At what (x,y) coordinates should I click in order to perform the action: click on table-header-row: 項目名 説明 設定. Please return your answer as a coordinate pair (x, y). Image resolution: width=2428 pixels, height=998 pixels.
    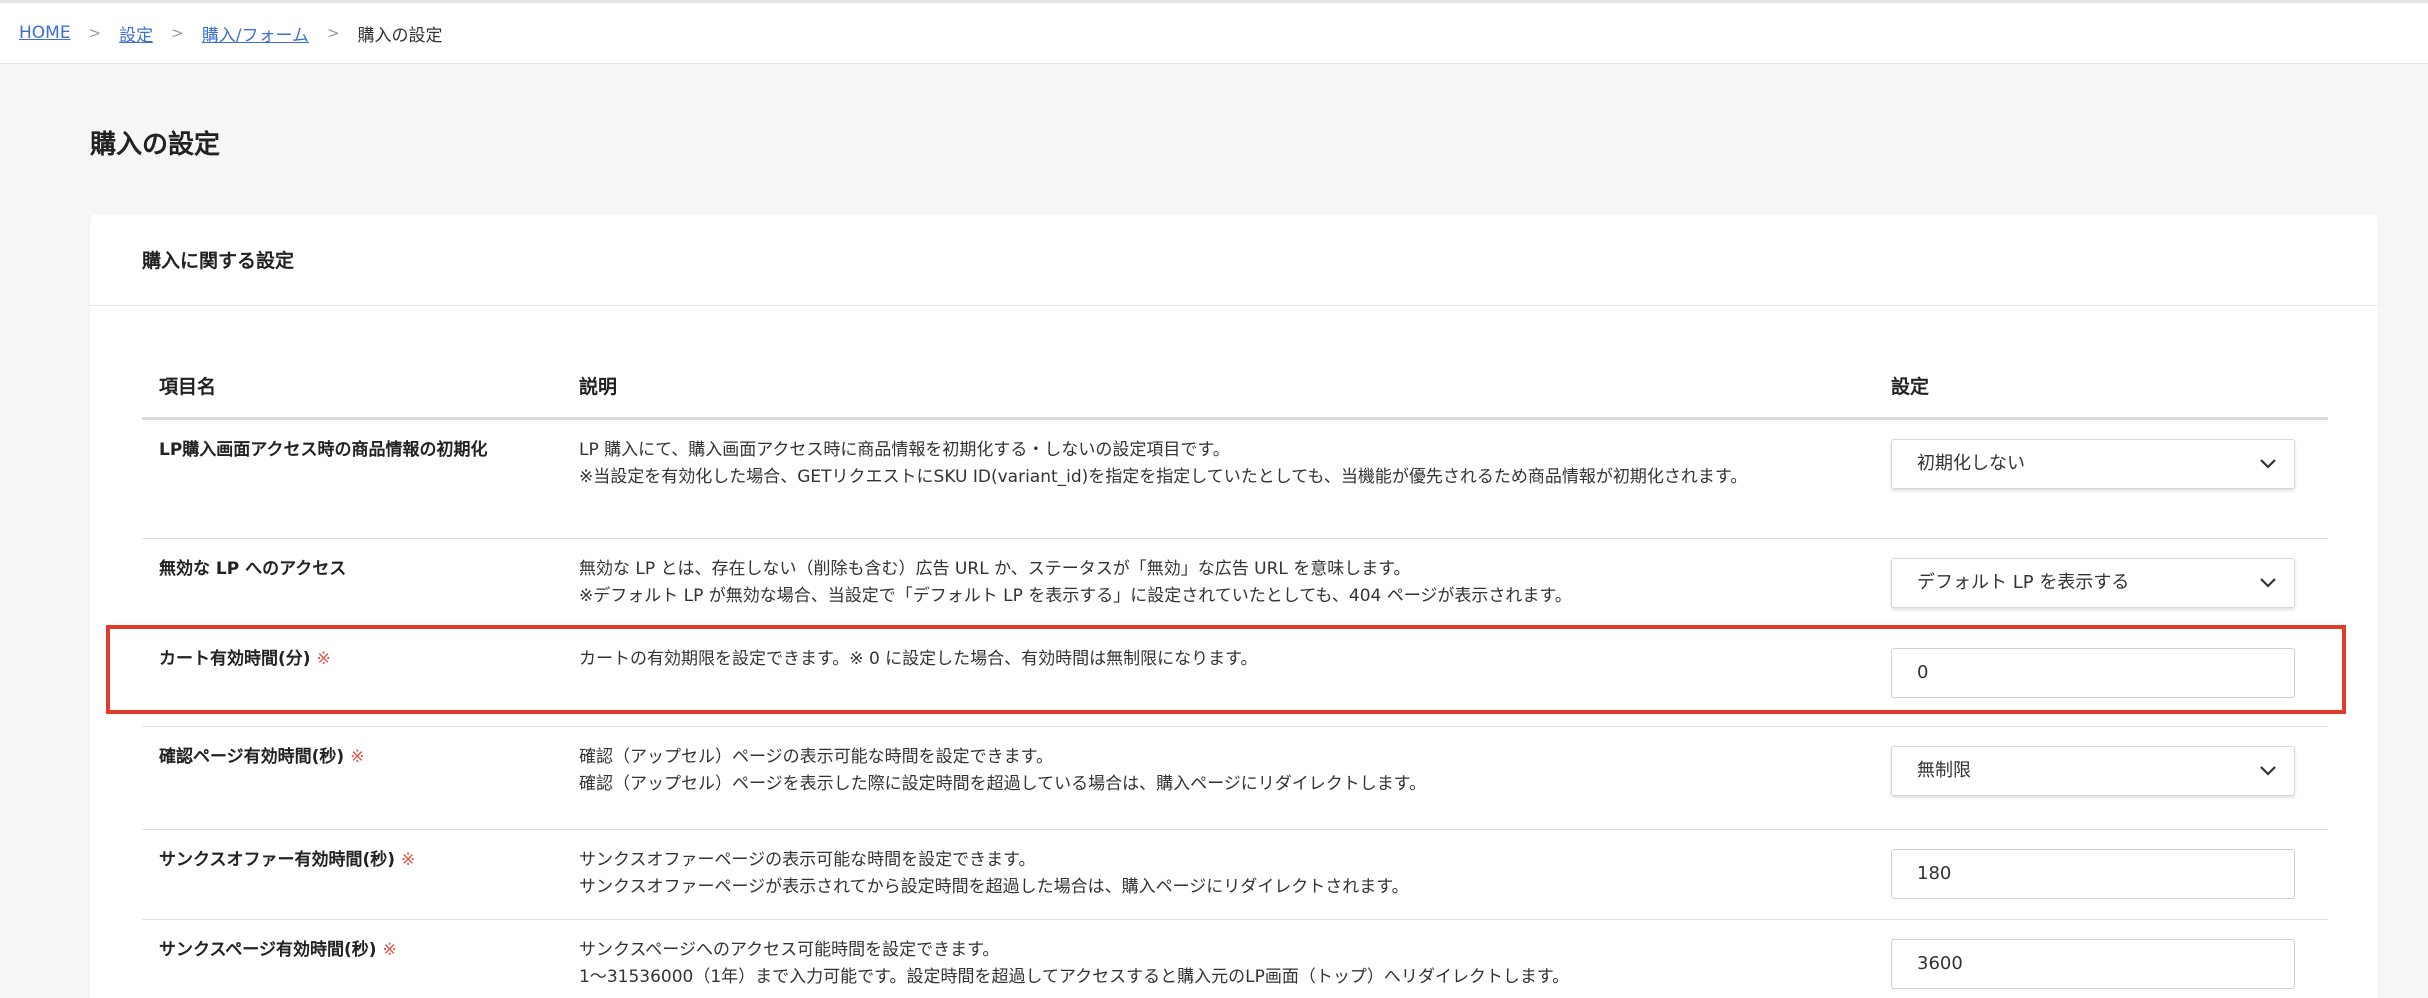
    Looking at the image, I should click on (1235, 387).